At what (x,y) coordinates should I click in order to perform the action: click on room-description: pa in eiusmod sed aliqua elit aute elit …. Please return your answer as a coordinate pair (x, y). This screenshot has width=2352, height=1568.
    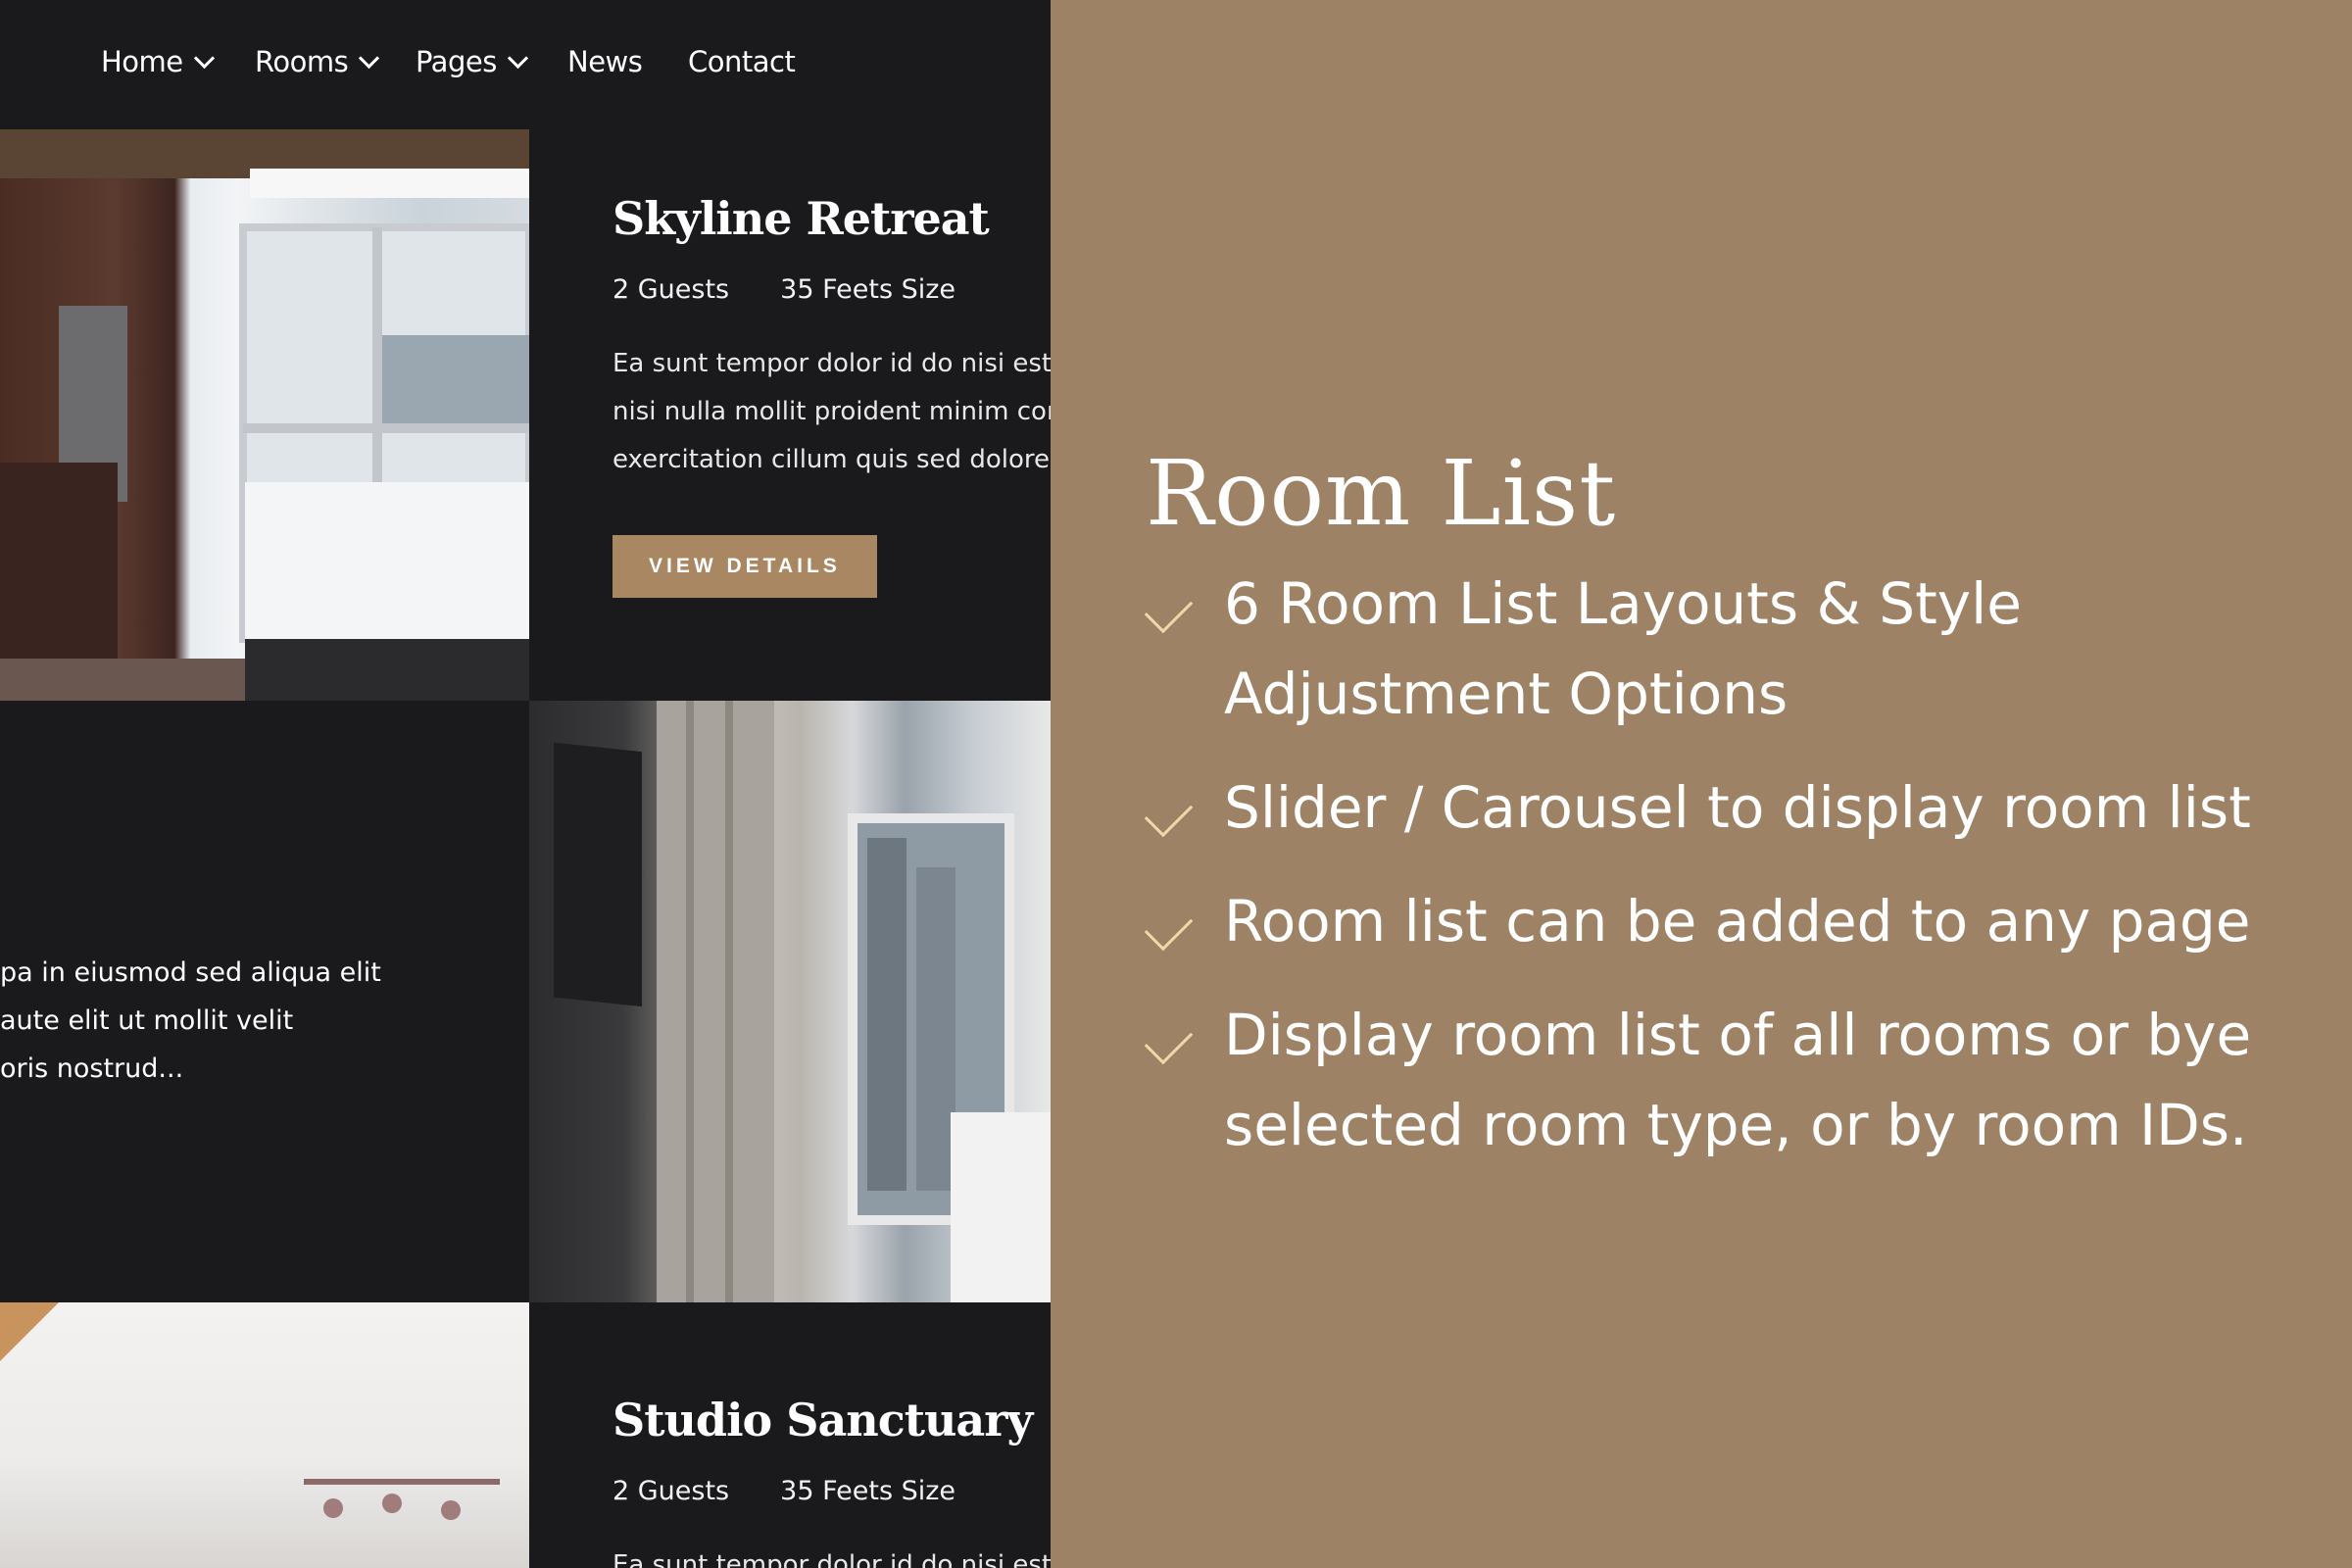
    Looking at the image, I should click on (190, 1021).